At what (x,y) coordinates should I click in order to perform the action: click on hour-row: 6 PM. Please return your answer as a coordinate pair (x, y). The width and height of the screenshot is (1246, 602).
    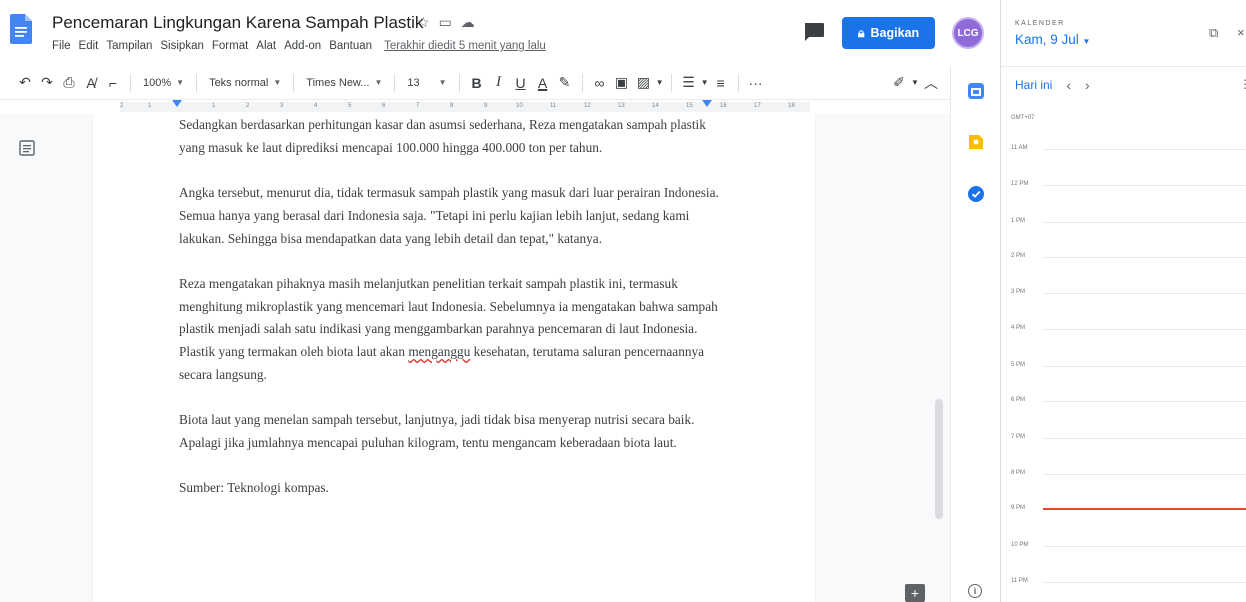
    Looking at the image, I should click on (1123, 400).